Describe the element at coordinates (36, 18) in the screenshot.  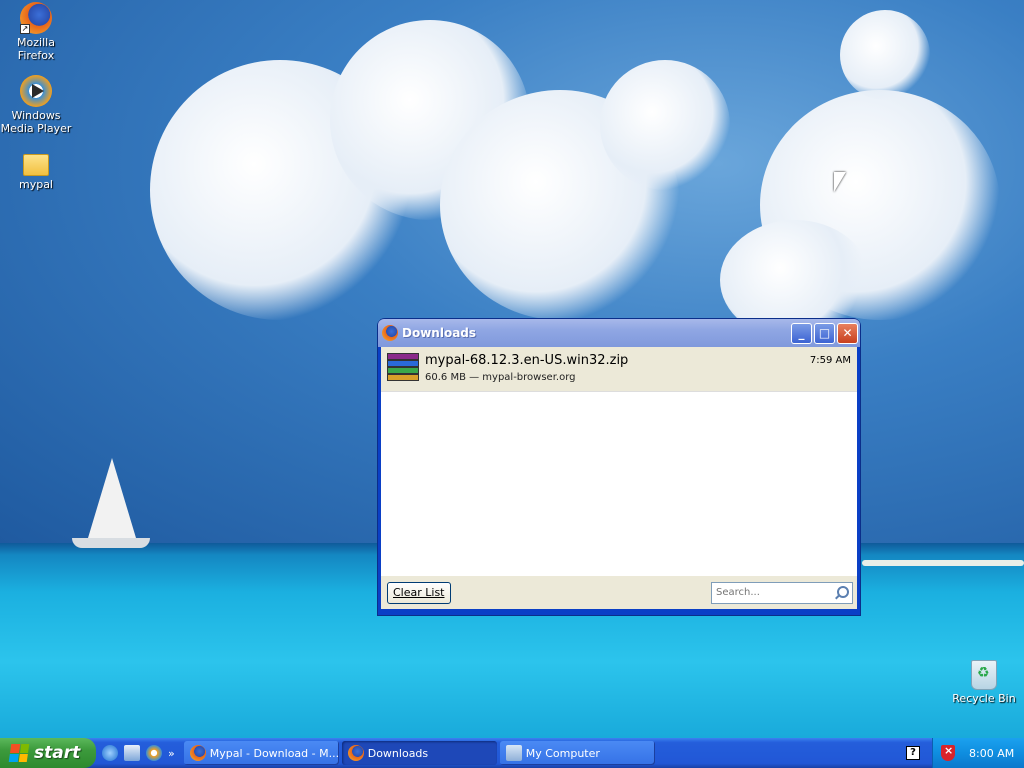
I see `firefox-icon: ↗` at that location.